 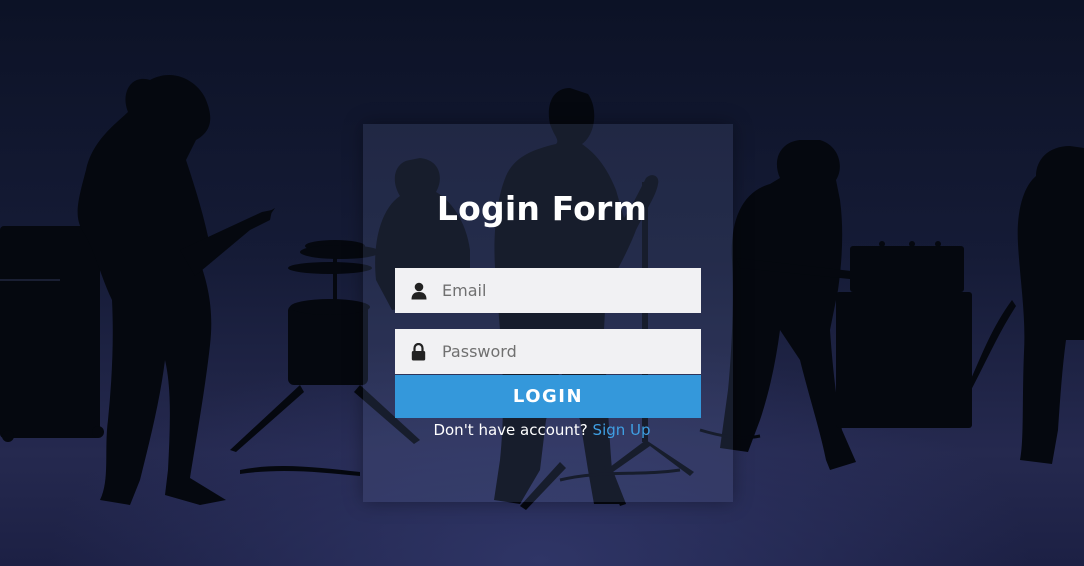 I want to click on form-title: Login Form, so click(x=542, y=208).